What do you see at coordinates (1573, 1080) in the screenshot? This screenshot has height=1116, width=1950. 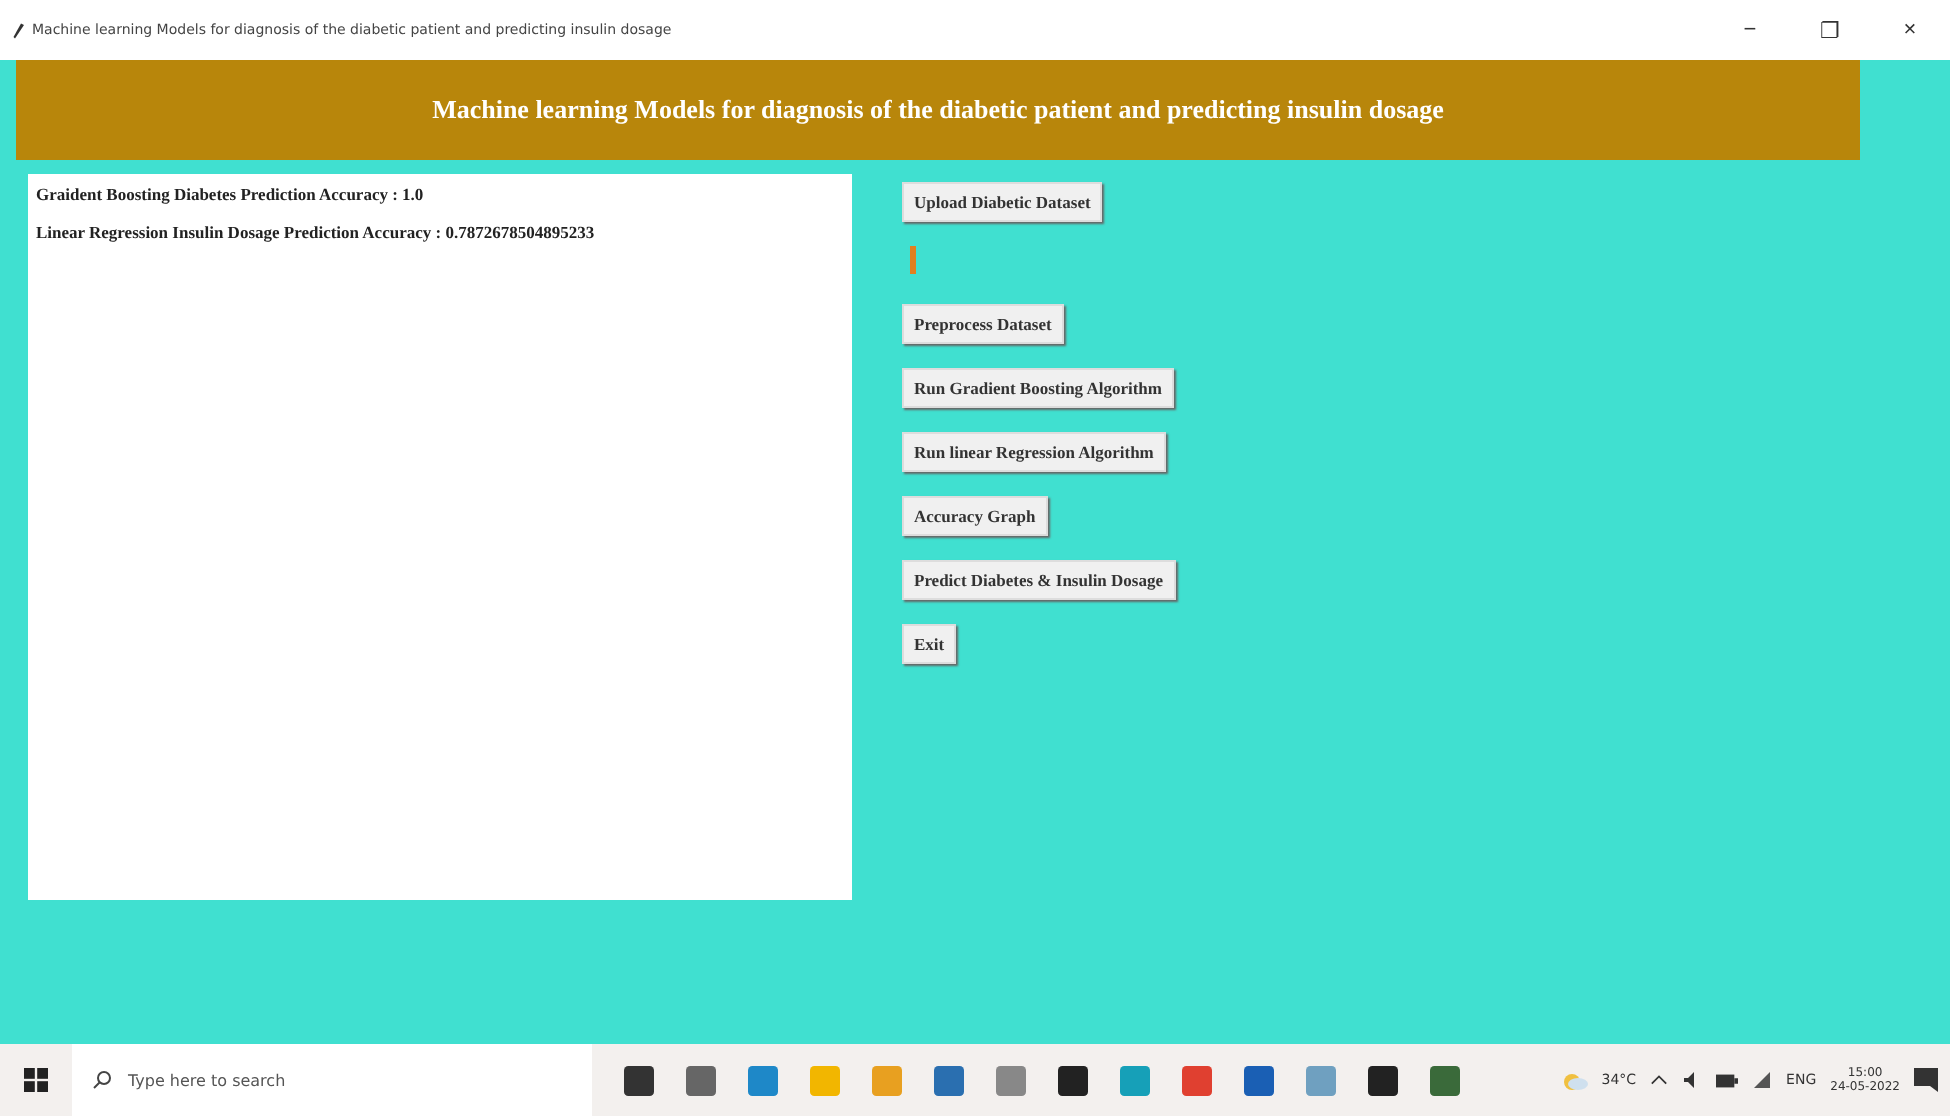 I see `weather-icon` at bounding box center [1573, 1080].